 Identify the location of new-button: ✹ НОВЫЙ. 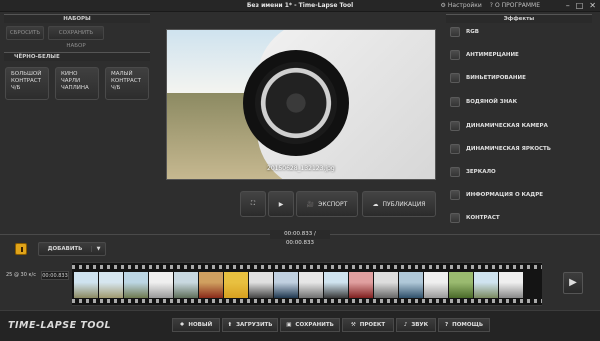
(196, 325).